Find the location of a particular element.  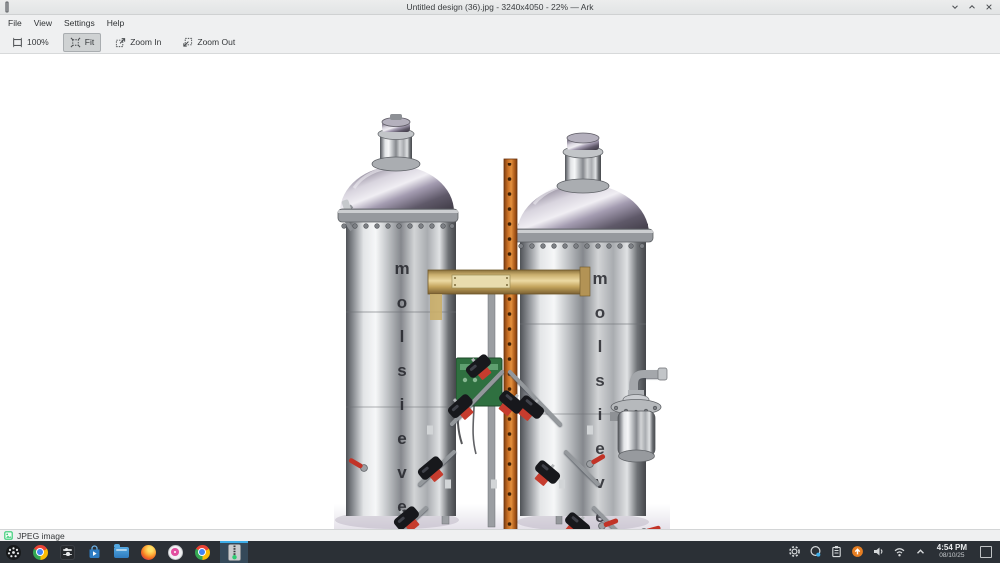

firefox-icon is located at coordinates (148, 552).